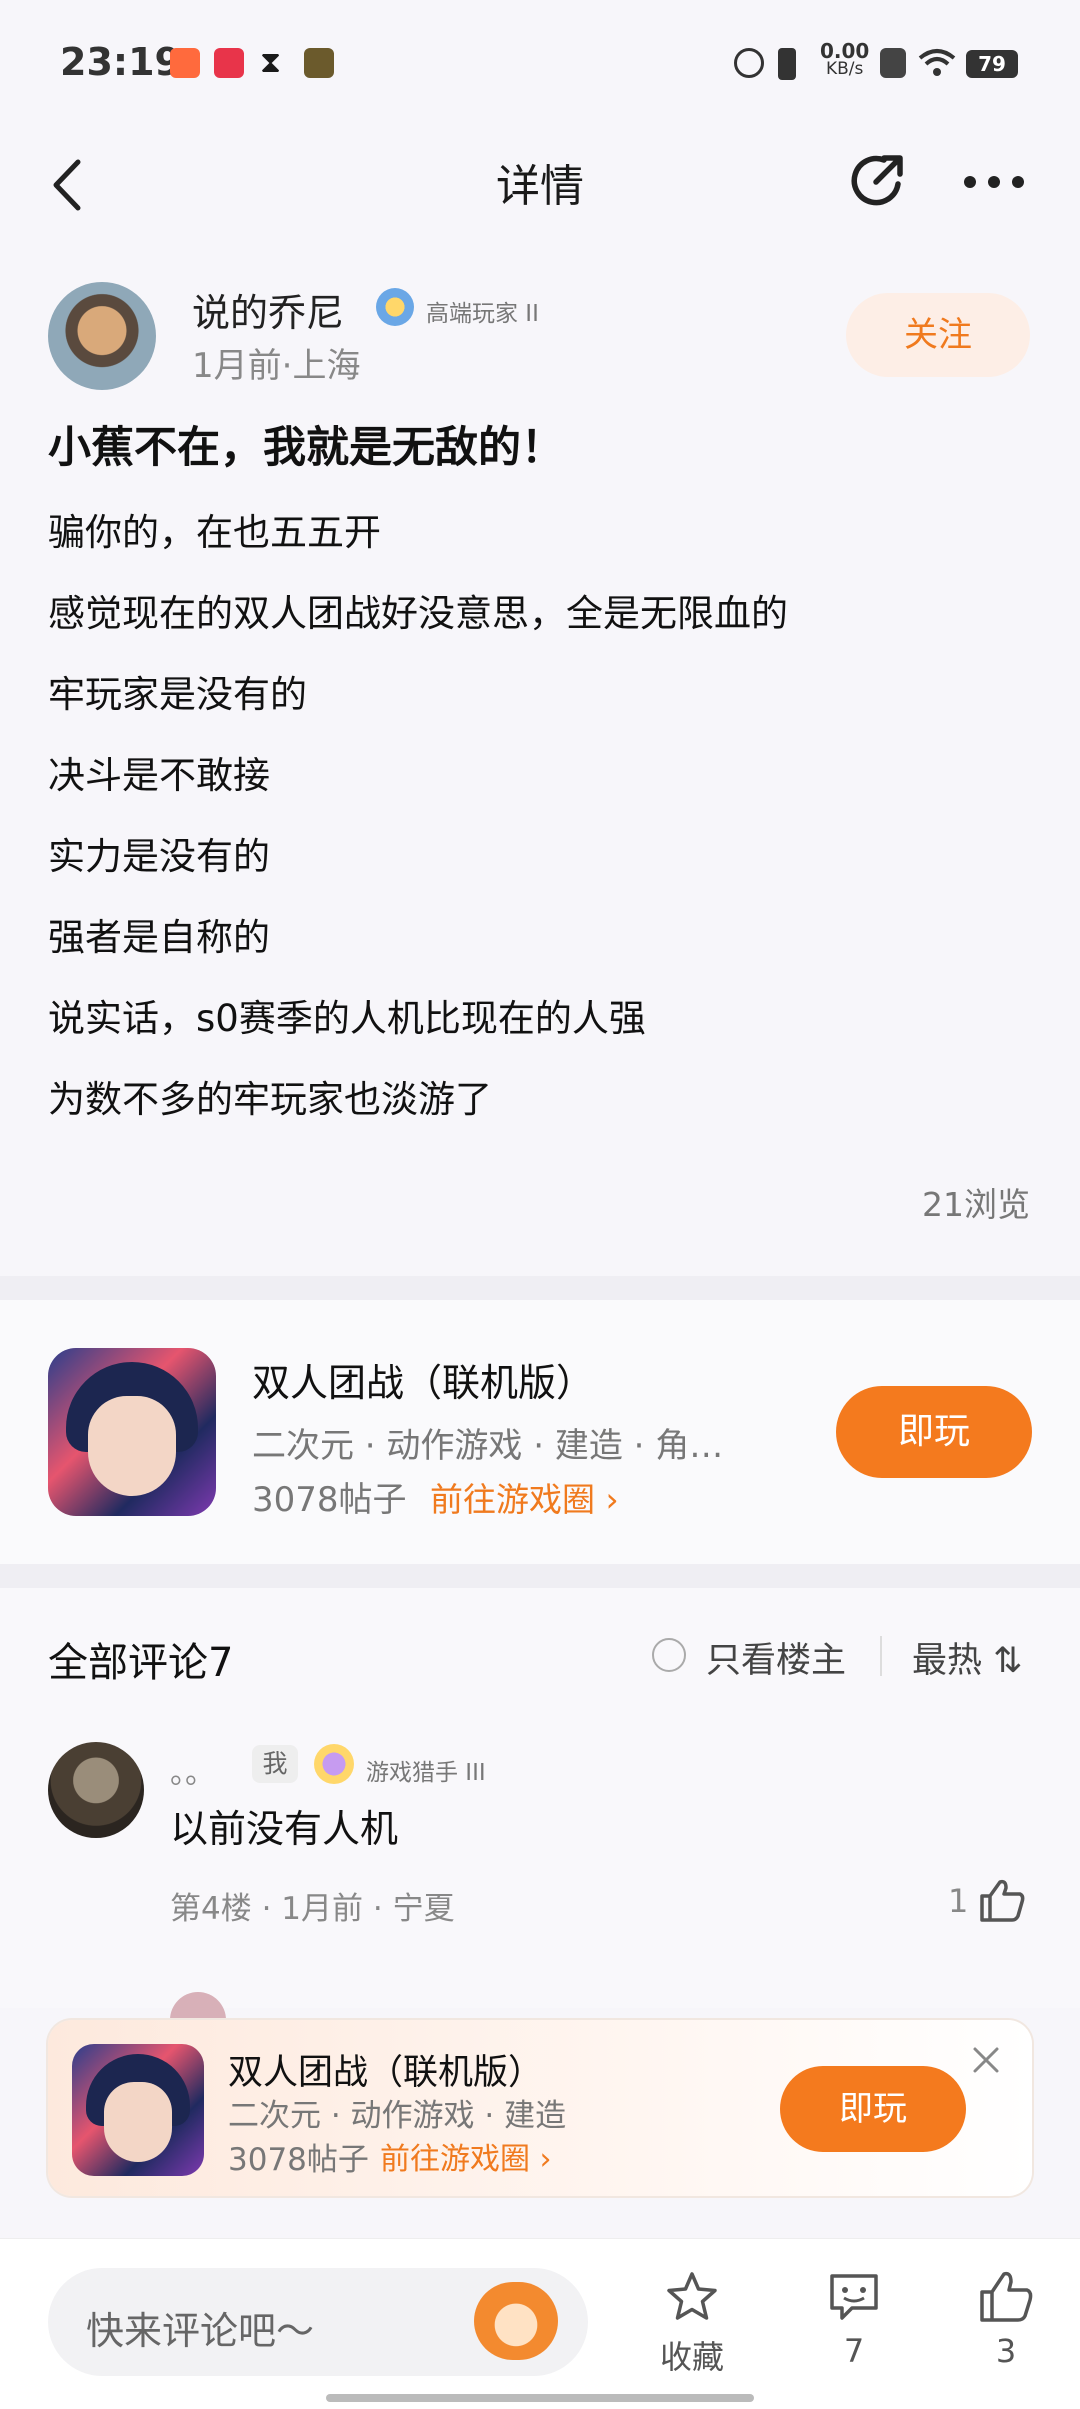  What do you see at coordinates (159, 937) in the screenshot?
I see `post-line: 强者是自称的` at bounding box center [159, 937].